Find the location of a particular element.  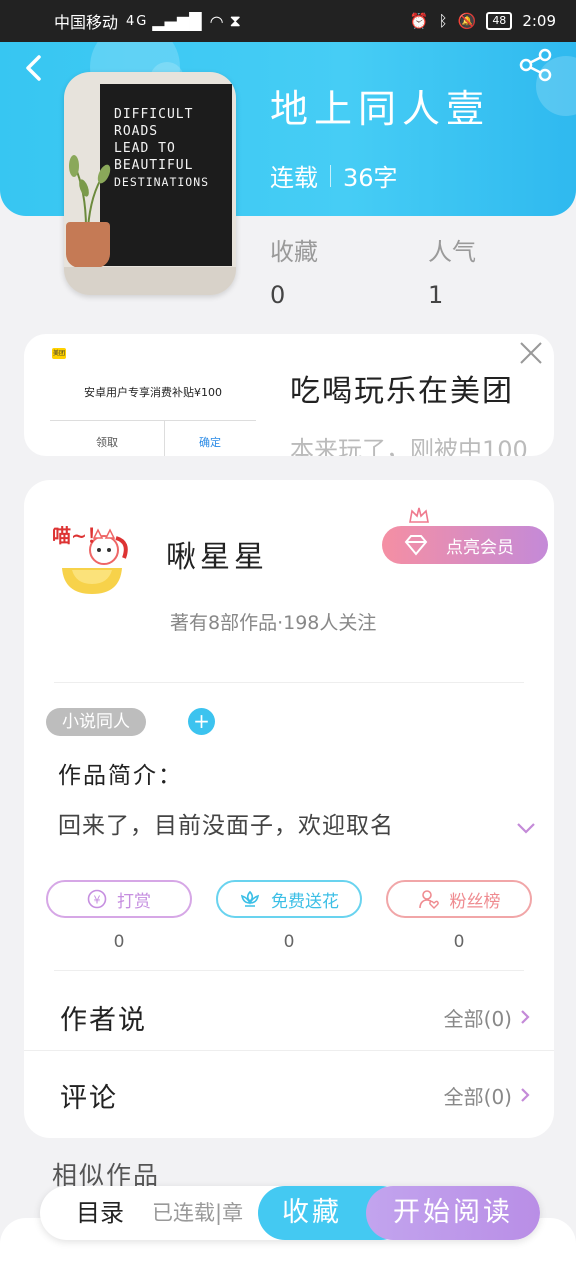

flower-icon is located at coordinates (250, 898).